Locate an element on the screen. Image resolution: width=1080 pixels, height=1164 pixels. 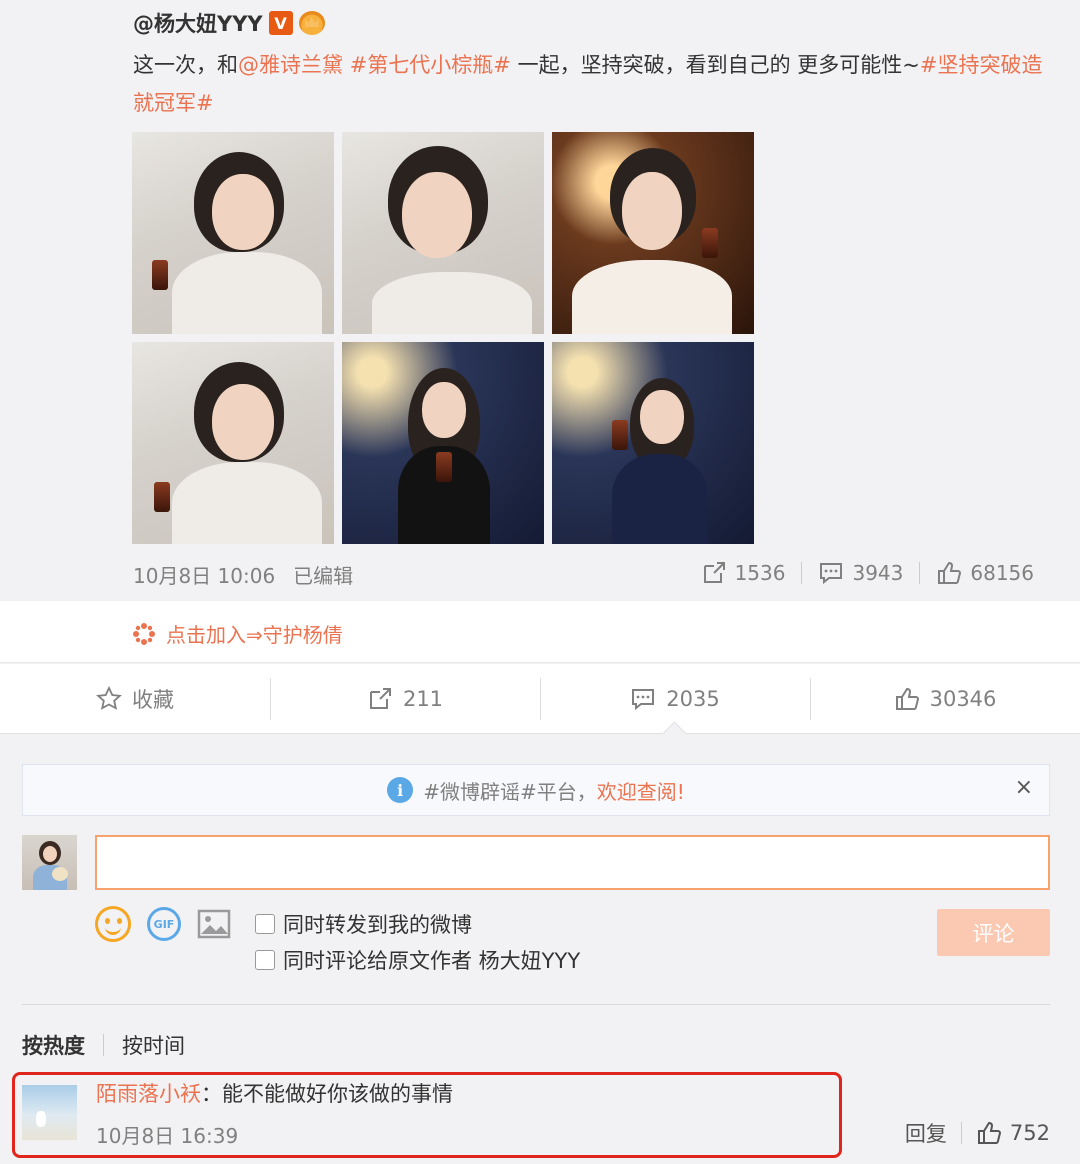
like-button: 30346 is located at coordinates (945, 698).